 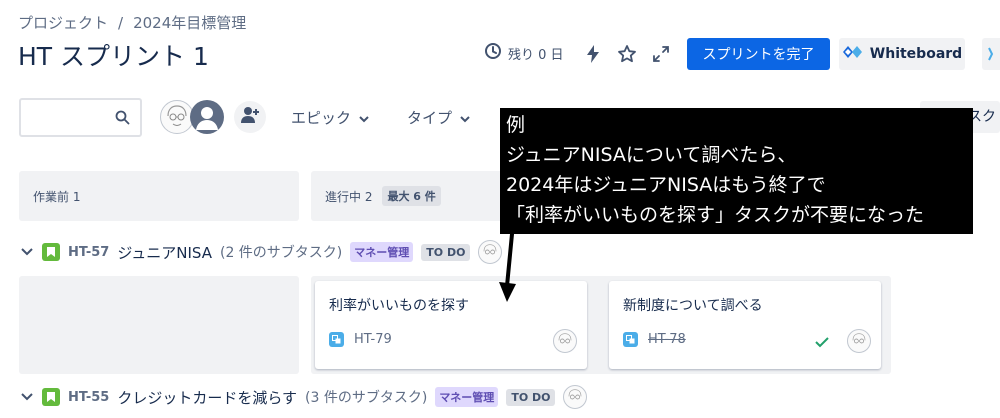 What do you see at coordinates (516, 125) in the screenshot?
I see `annotation-line: 例` at bounding box center [516, 125].